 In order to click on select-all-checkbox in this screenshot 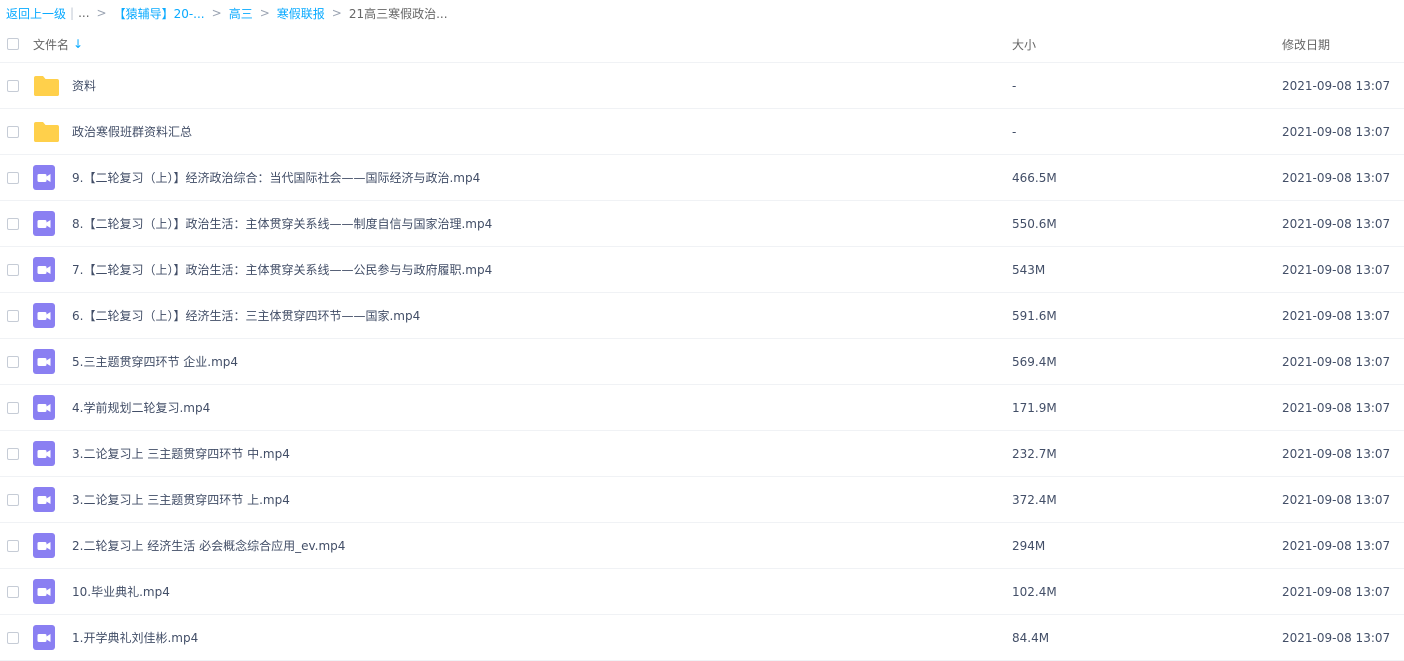, I will do `click(13, 44)`.